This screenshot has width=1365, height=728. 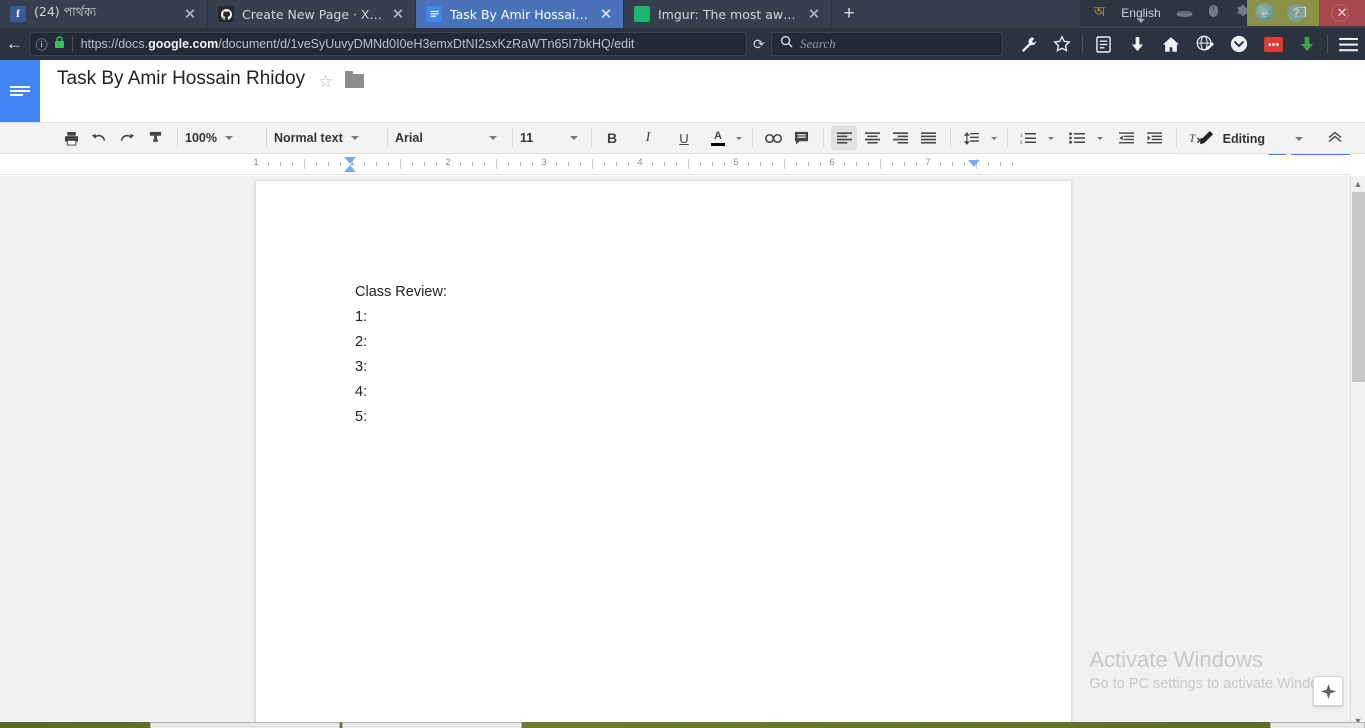 I want to click on browser-search-box: Search, so click(x=887, y=44).